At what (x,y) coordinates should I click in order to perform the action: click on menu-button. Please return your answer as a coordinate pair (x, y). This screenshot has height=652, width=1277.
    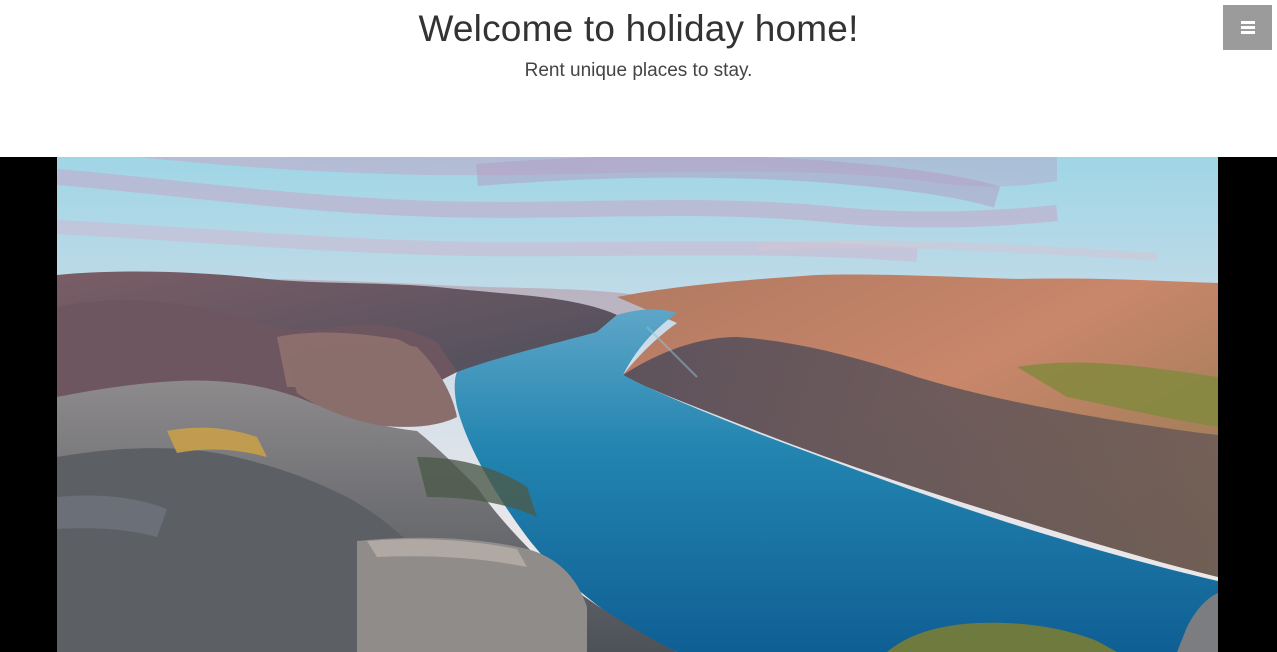
    Looking at the image, I should click on (1247, 27).